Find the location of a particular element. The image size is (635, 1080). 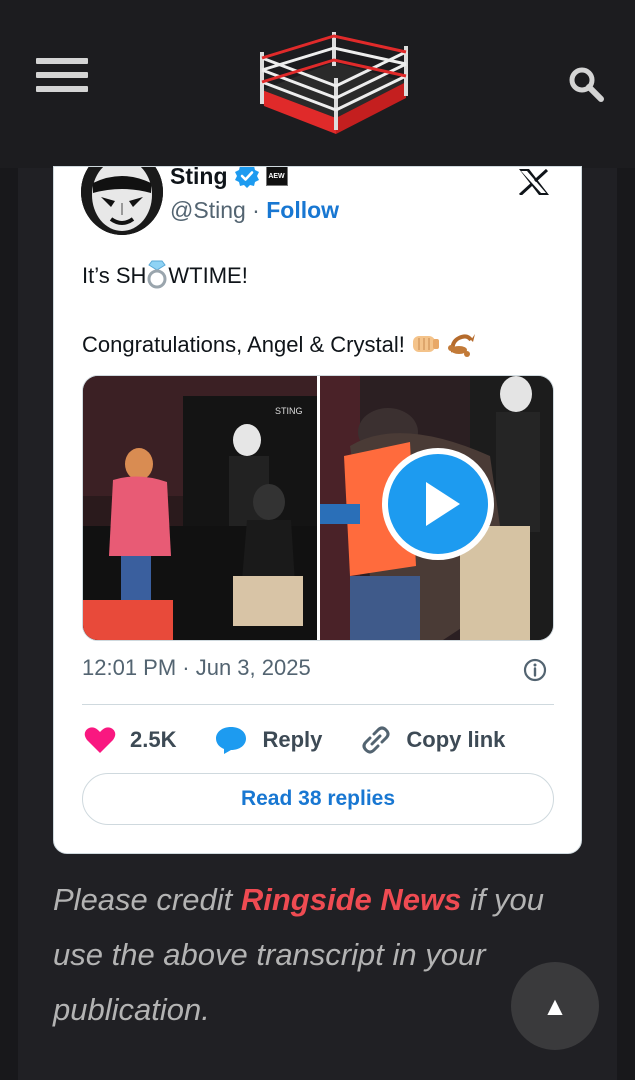

arrow-up-icon: ▲ is located at coordinates (555, 1005).